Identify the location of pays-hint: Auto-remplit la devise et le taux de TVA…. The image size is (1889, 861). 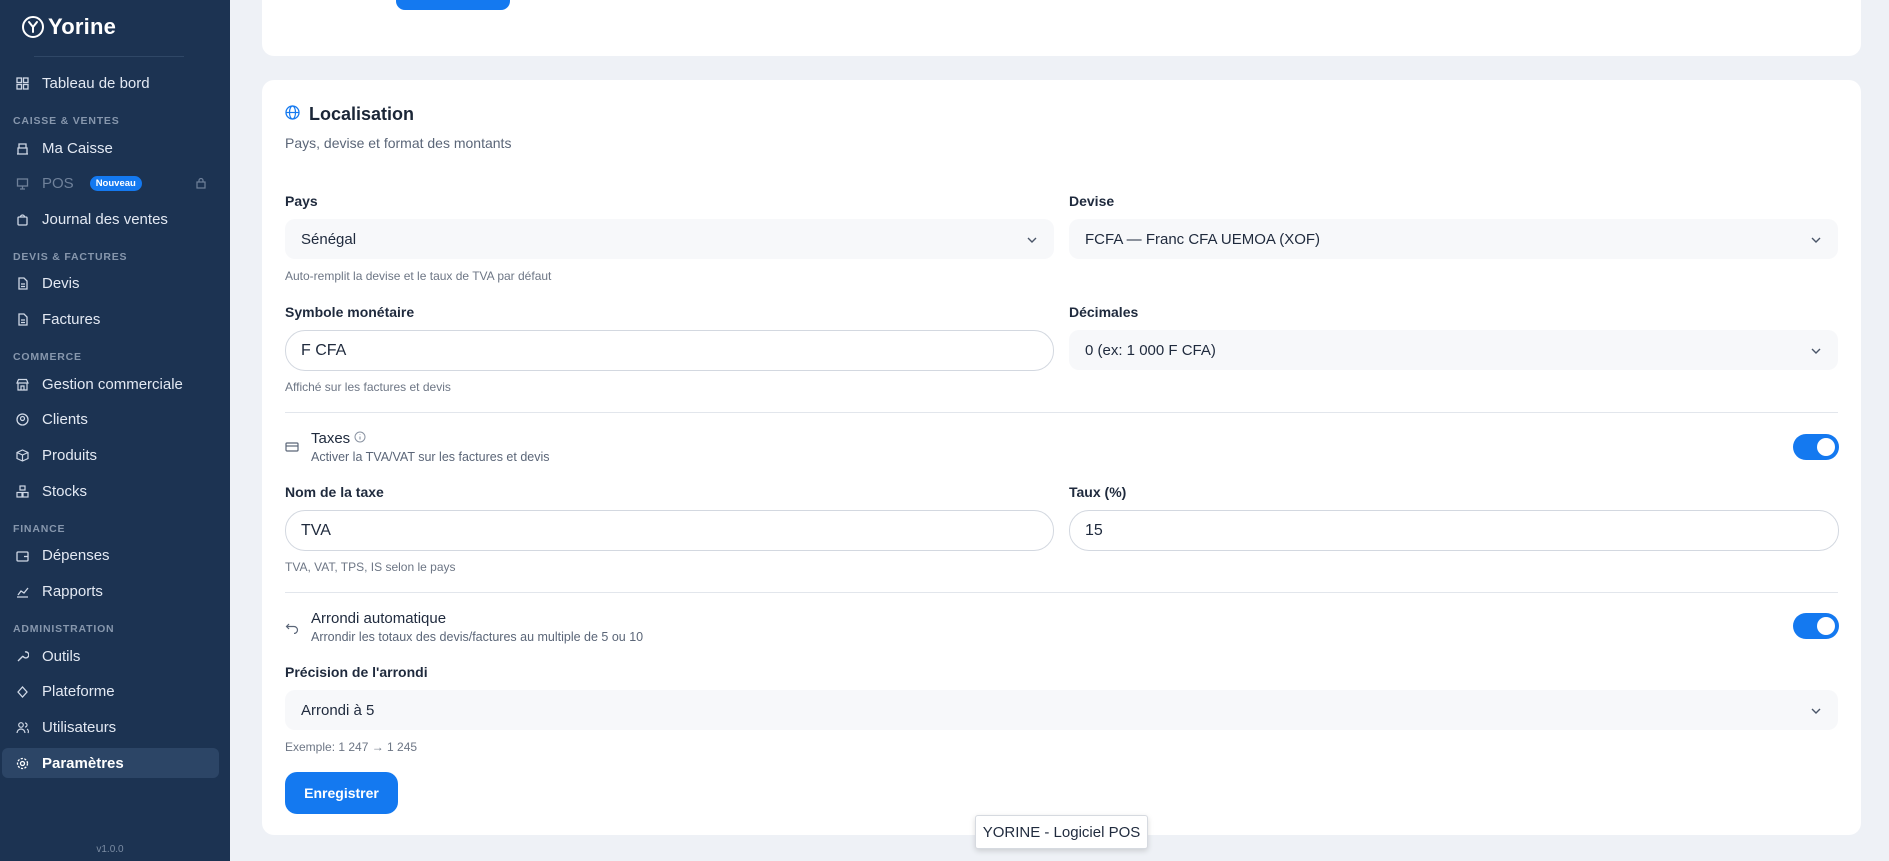
(418, 276).